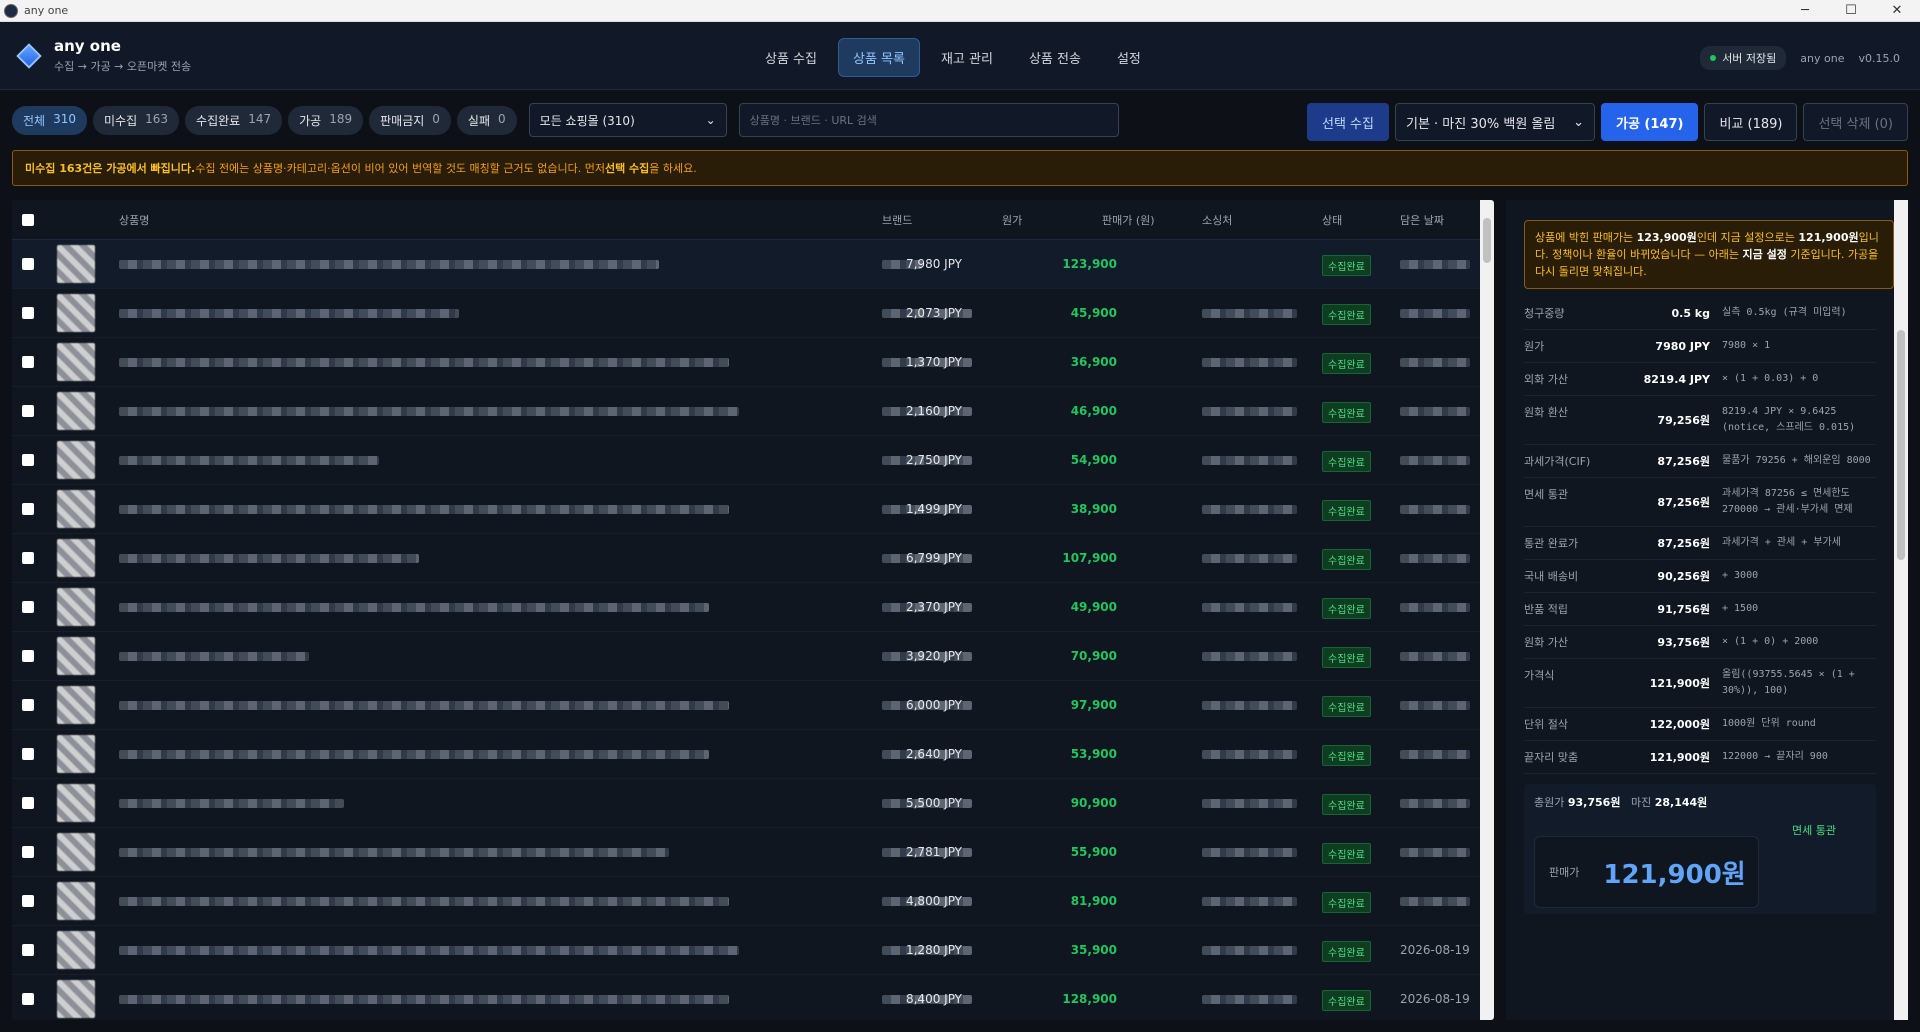 Image resolution: width=1920 pixels, height=1032 pixels. Describe the element at coordinates (753, 705) in the screenshot. I see `table-row: 6,000 JPY 97,900 수집완료` at that location.